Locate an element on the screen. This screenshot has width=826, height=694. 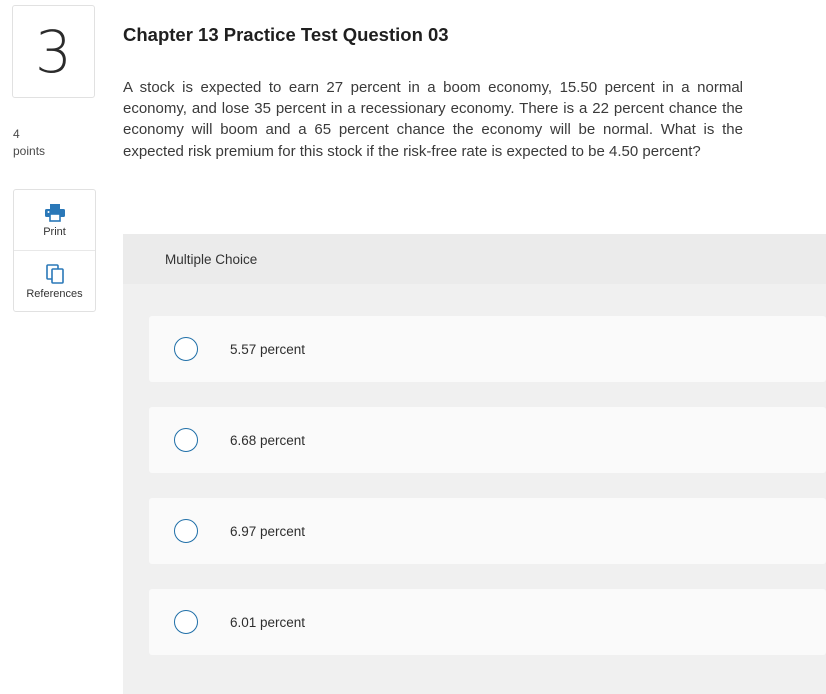
choice-label-2: 6.68 percent is located at coordinates (268, 440).